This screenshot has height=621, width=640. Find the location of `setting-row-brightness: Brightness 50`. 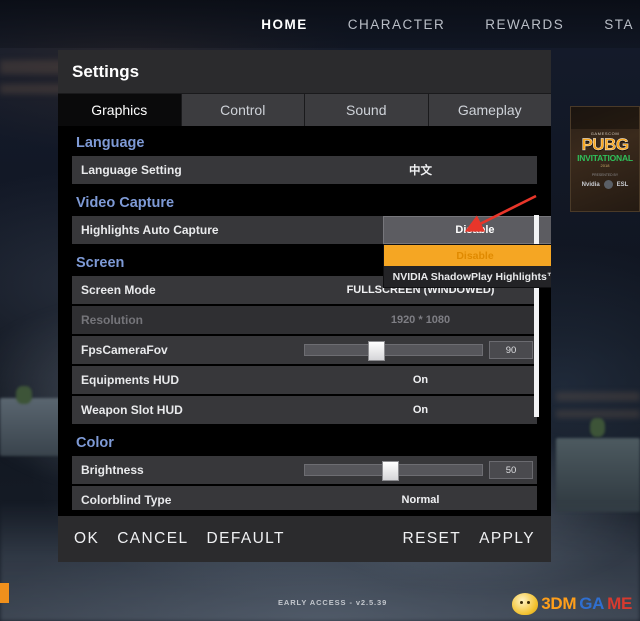

setting-row-brightness: Brightness 50 is located at coordinates (304, 470).